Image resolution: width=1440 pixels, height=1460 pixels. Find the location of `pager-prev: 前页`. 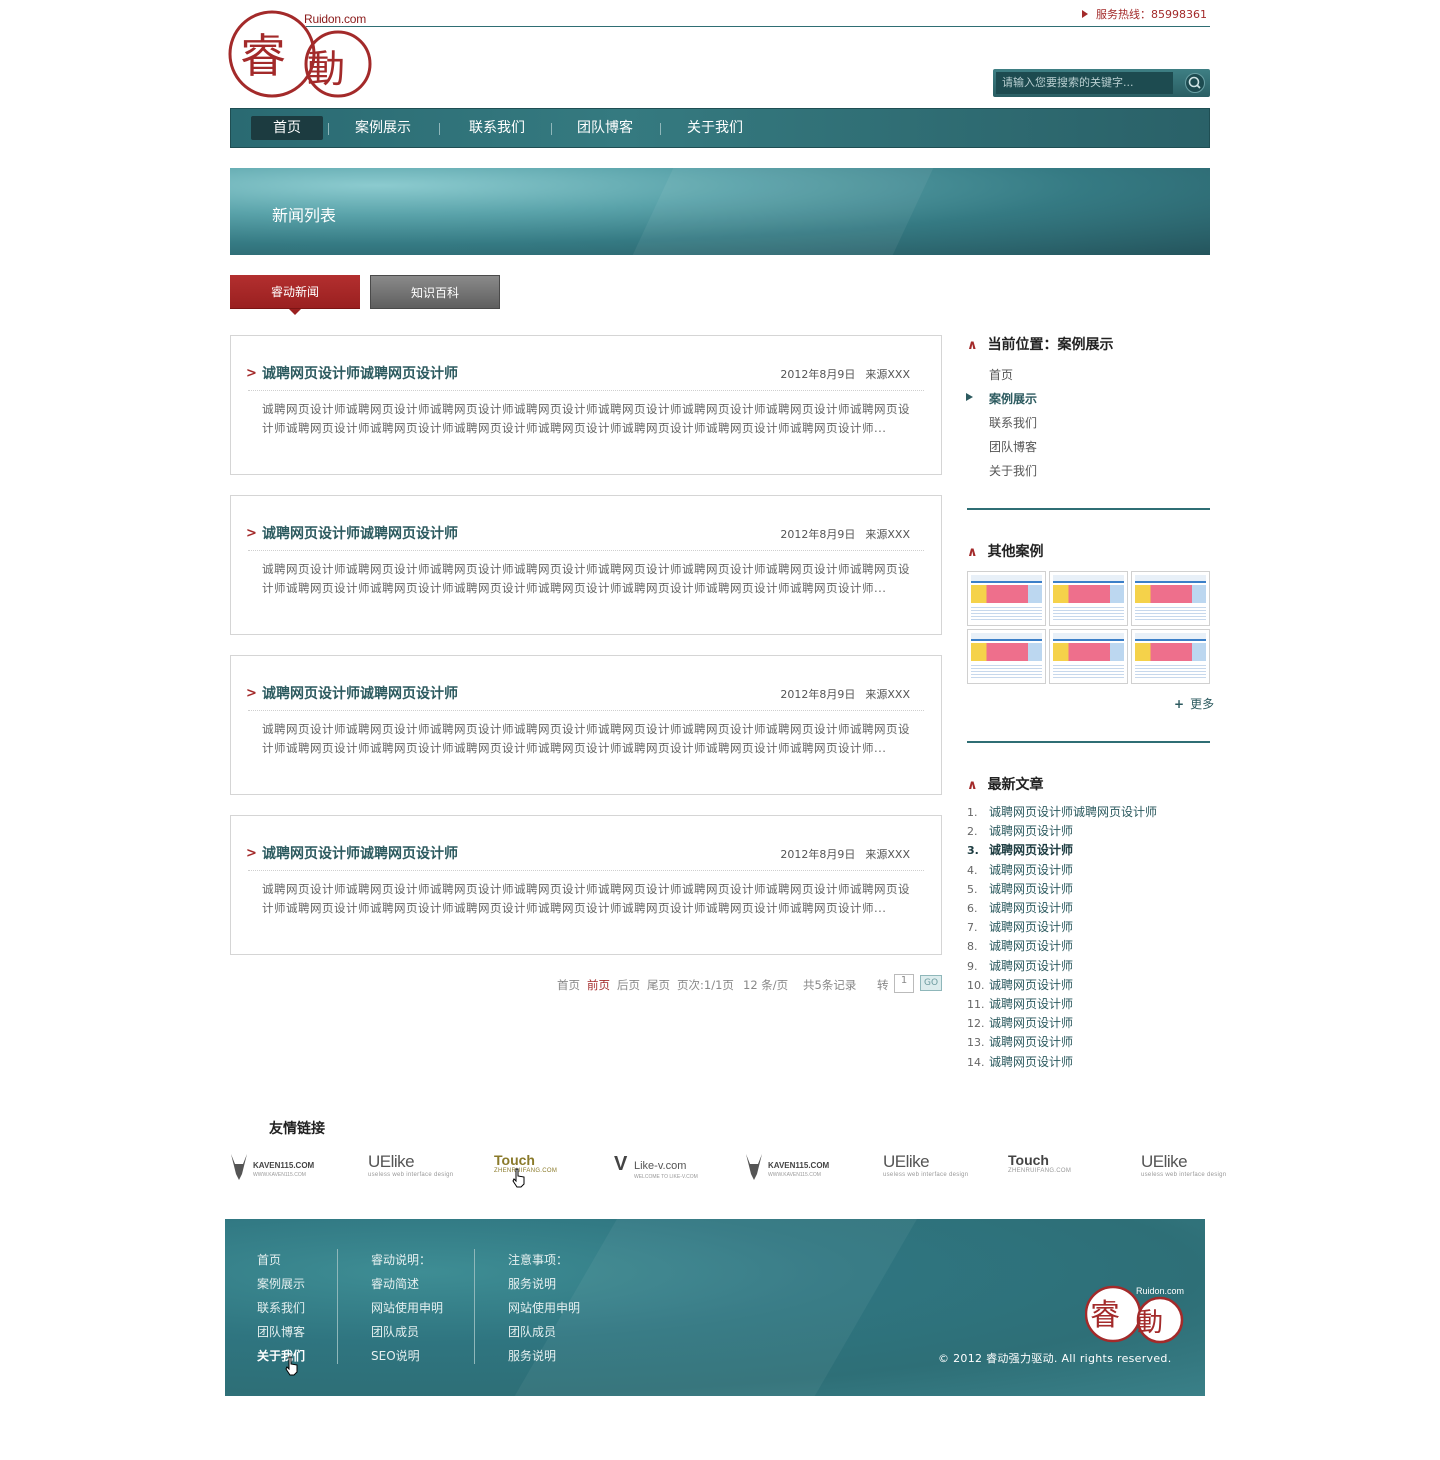

pager-prev: 前页 is located at coordinates (598, 985).